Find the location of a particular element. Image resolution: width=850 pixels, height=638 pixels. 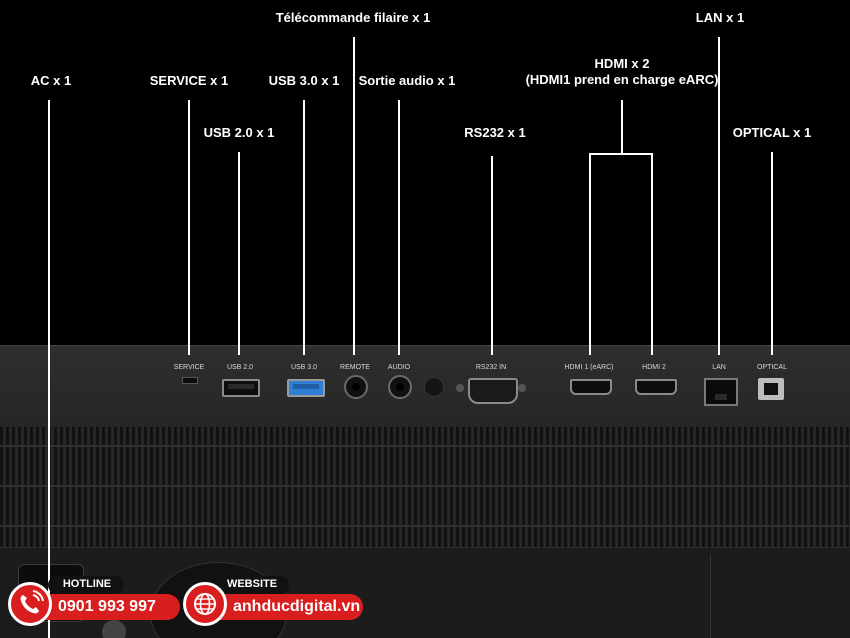

callout-line-hdmi-bar is located at coordinates (621, 154).